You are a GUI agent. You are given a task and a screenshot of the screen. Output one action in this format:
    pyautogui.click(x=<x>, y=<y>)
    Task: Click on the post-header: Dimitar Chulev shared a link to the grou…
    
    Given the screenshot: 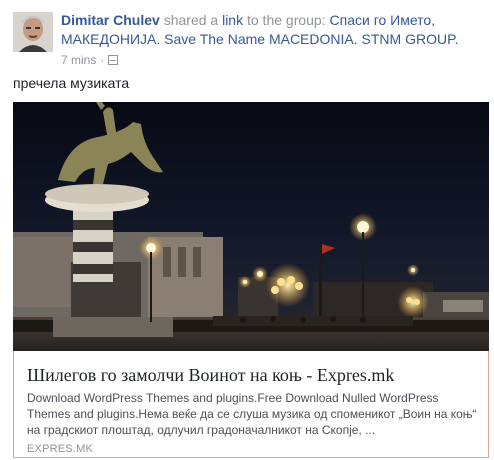 What is the action you would take?
    pyautogui.click(x=273, y=30)
    